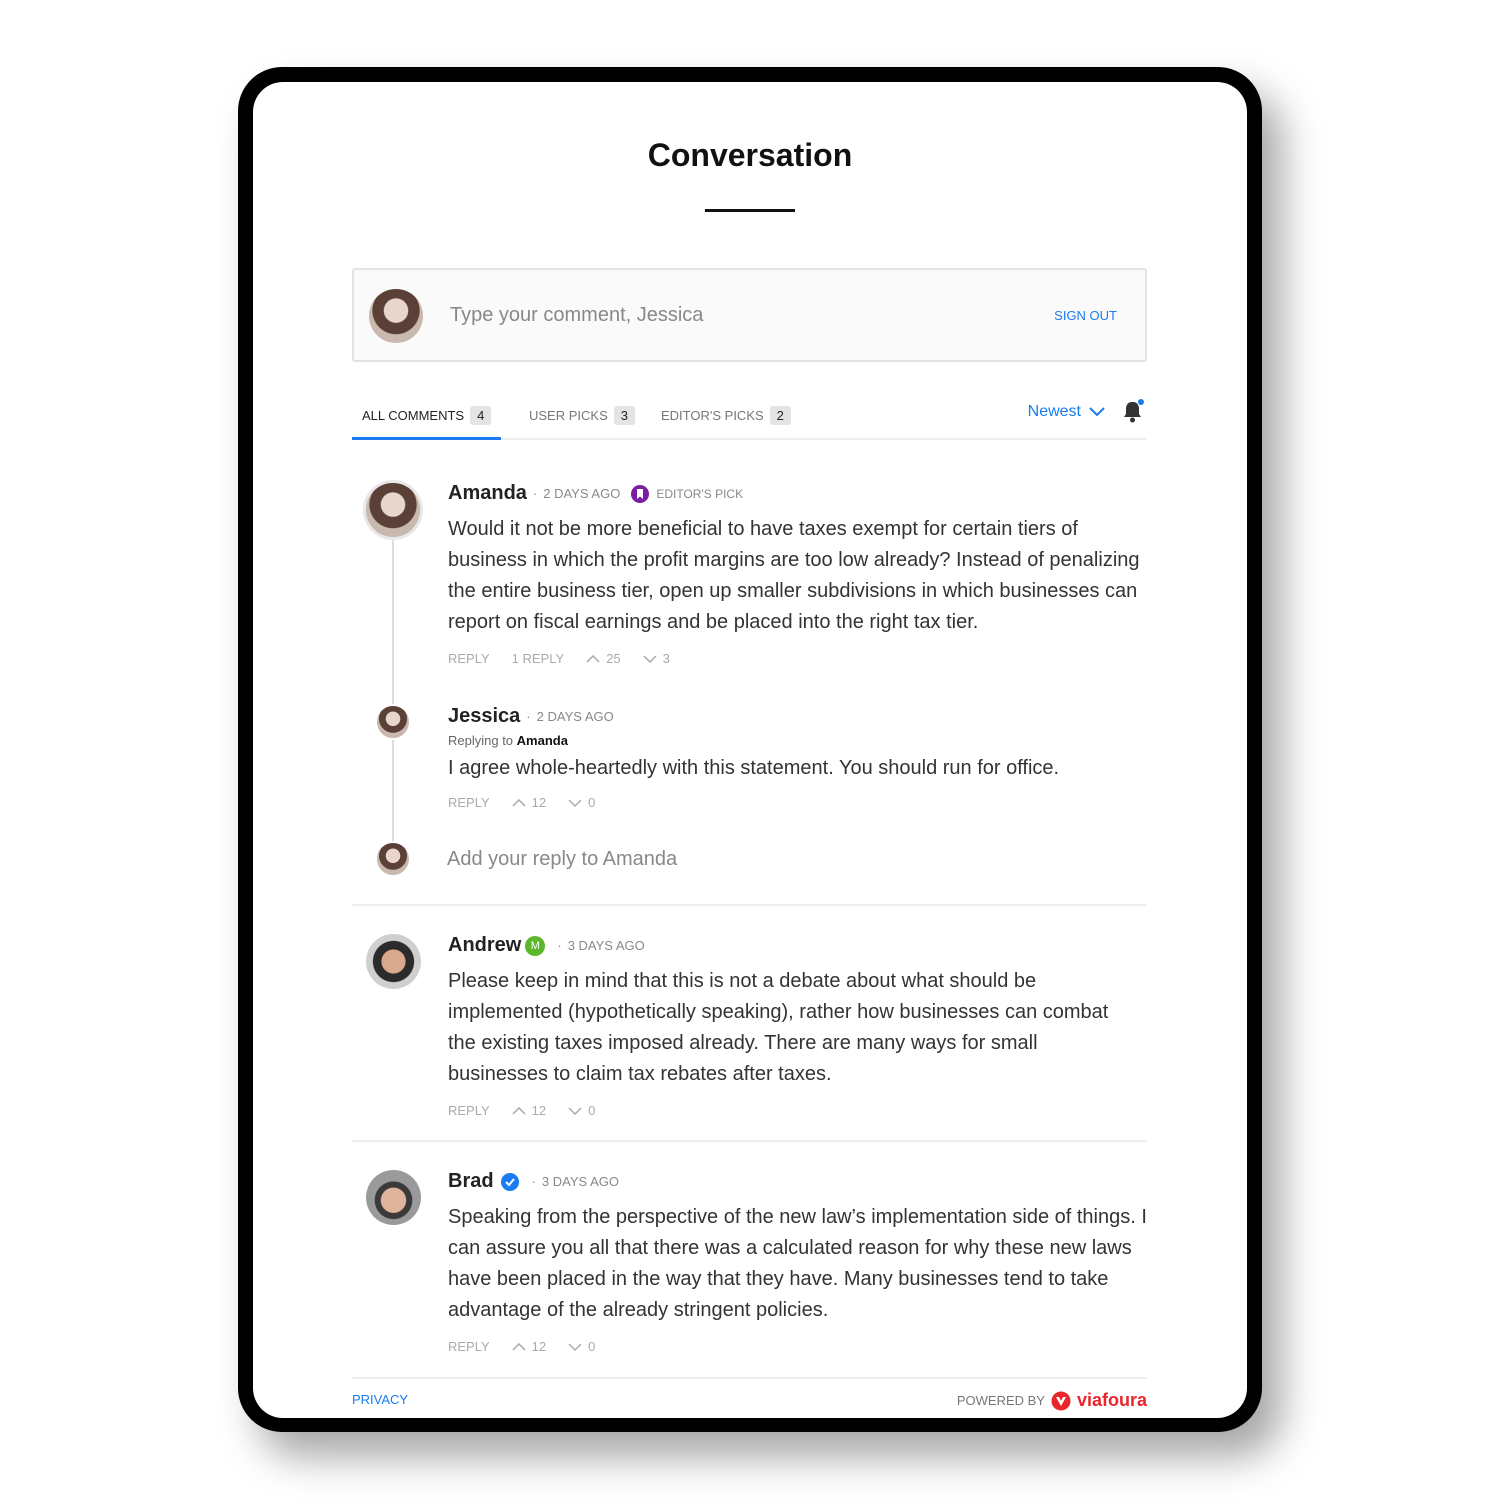 The width and height of the screenshot is (1500, 1500). Describe the element at coordinates (380, 1399) in the screenshot. I see `privacy-link: PRIVACY` at that location.